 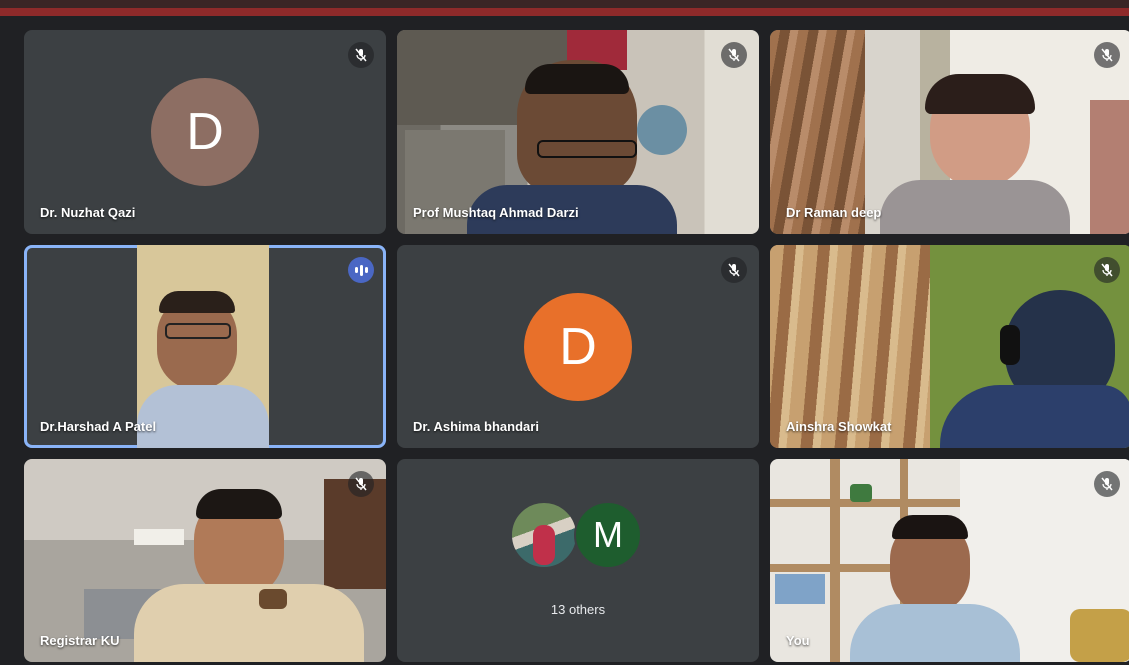 I want to click on others-tile: M 13 others, so click(x=578, y=560).